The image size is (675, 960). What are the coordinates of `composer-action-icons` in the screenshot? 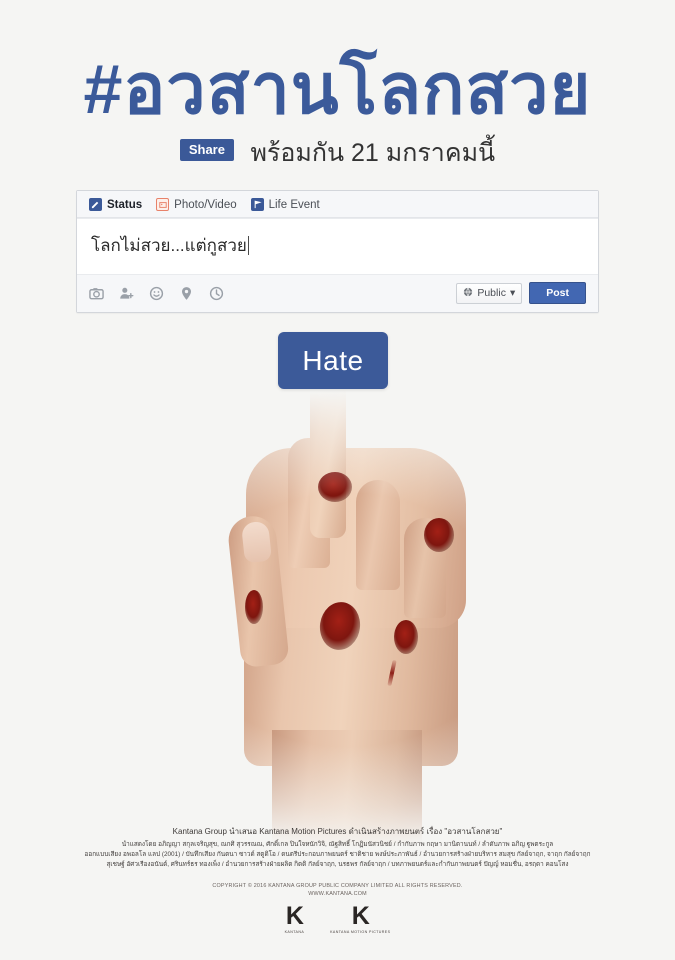 It's located at (156, 293).